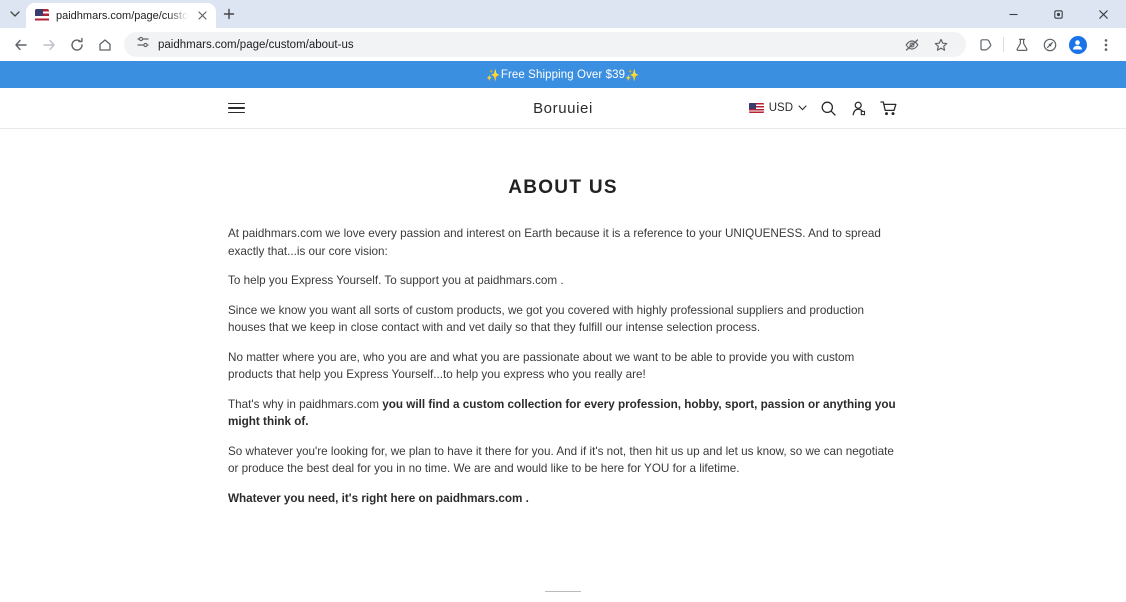 The image size is (1126, 602). I want to click on cart-icon, so click(889, 108).